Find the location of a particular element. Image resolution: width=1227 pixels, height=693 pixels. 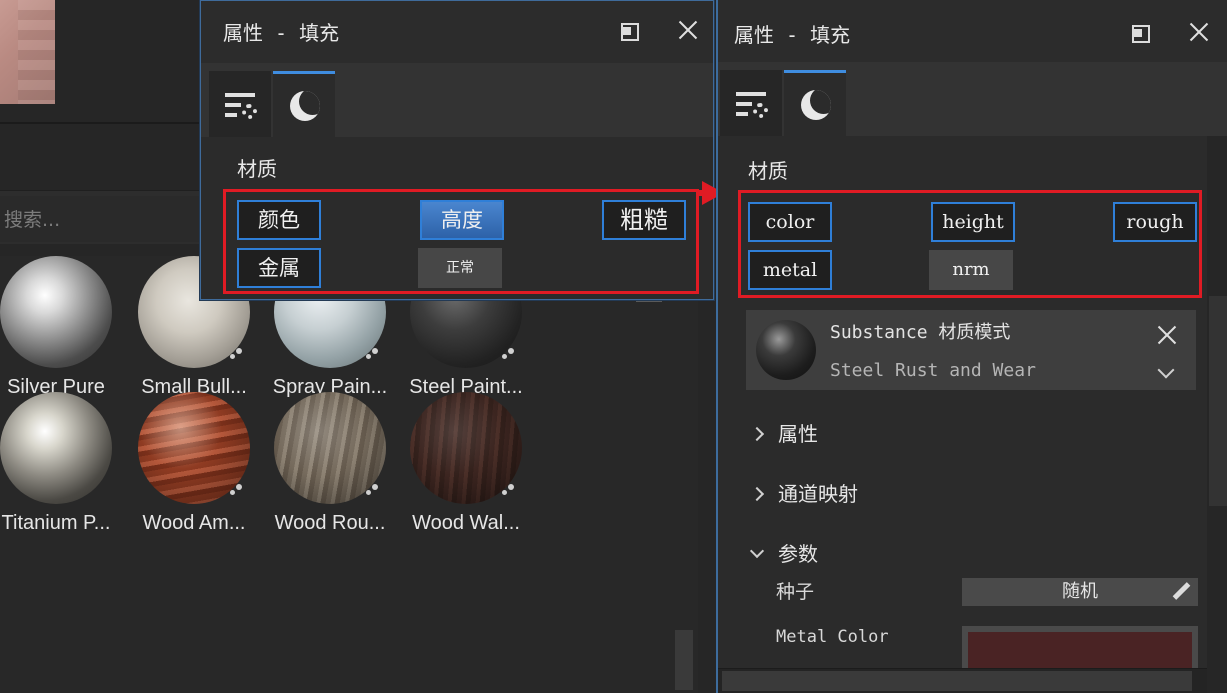

channel-color-button: 颜色 is located at coordinates (279, 220).